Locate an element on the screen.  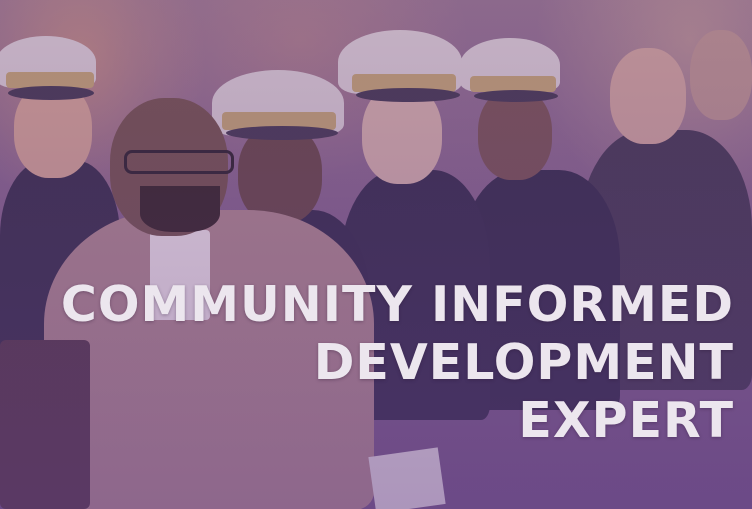
headline-line-2: DEVELOPMENT is located at coordinates (523, 362).